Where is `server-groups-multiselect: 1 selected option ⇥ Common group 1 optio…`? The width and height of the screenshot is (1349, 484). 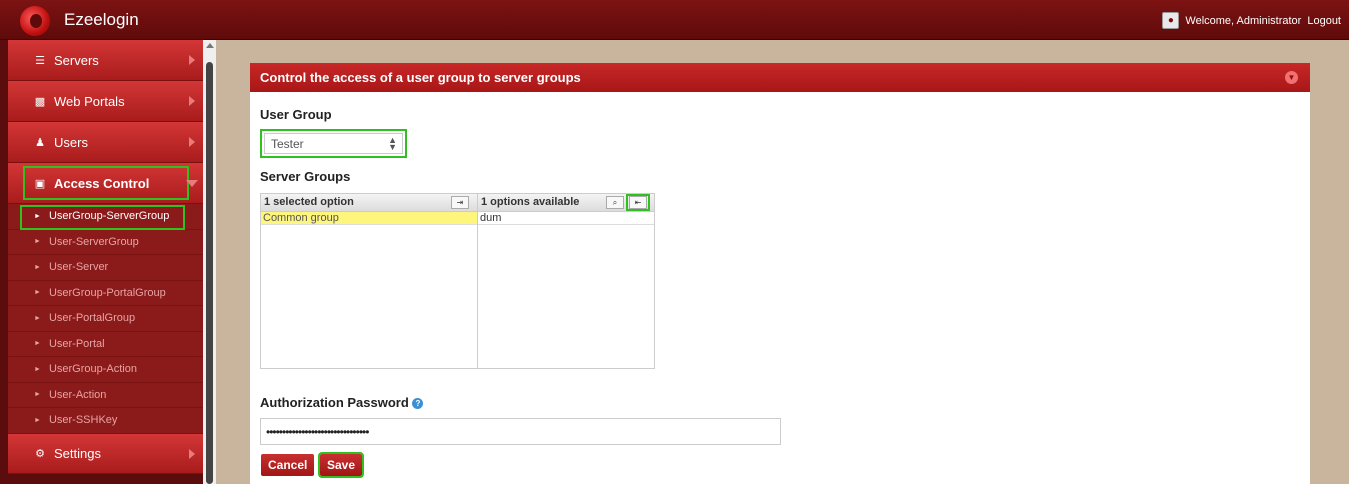
server-groups-multiselect: 1 selected option ⇥ Common group 1 optio… is located at coordinates (457, 281).